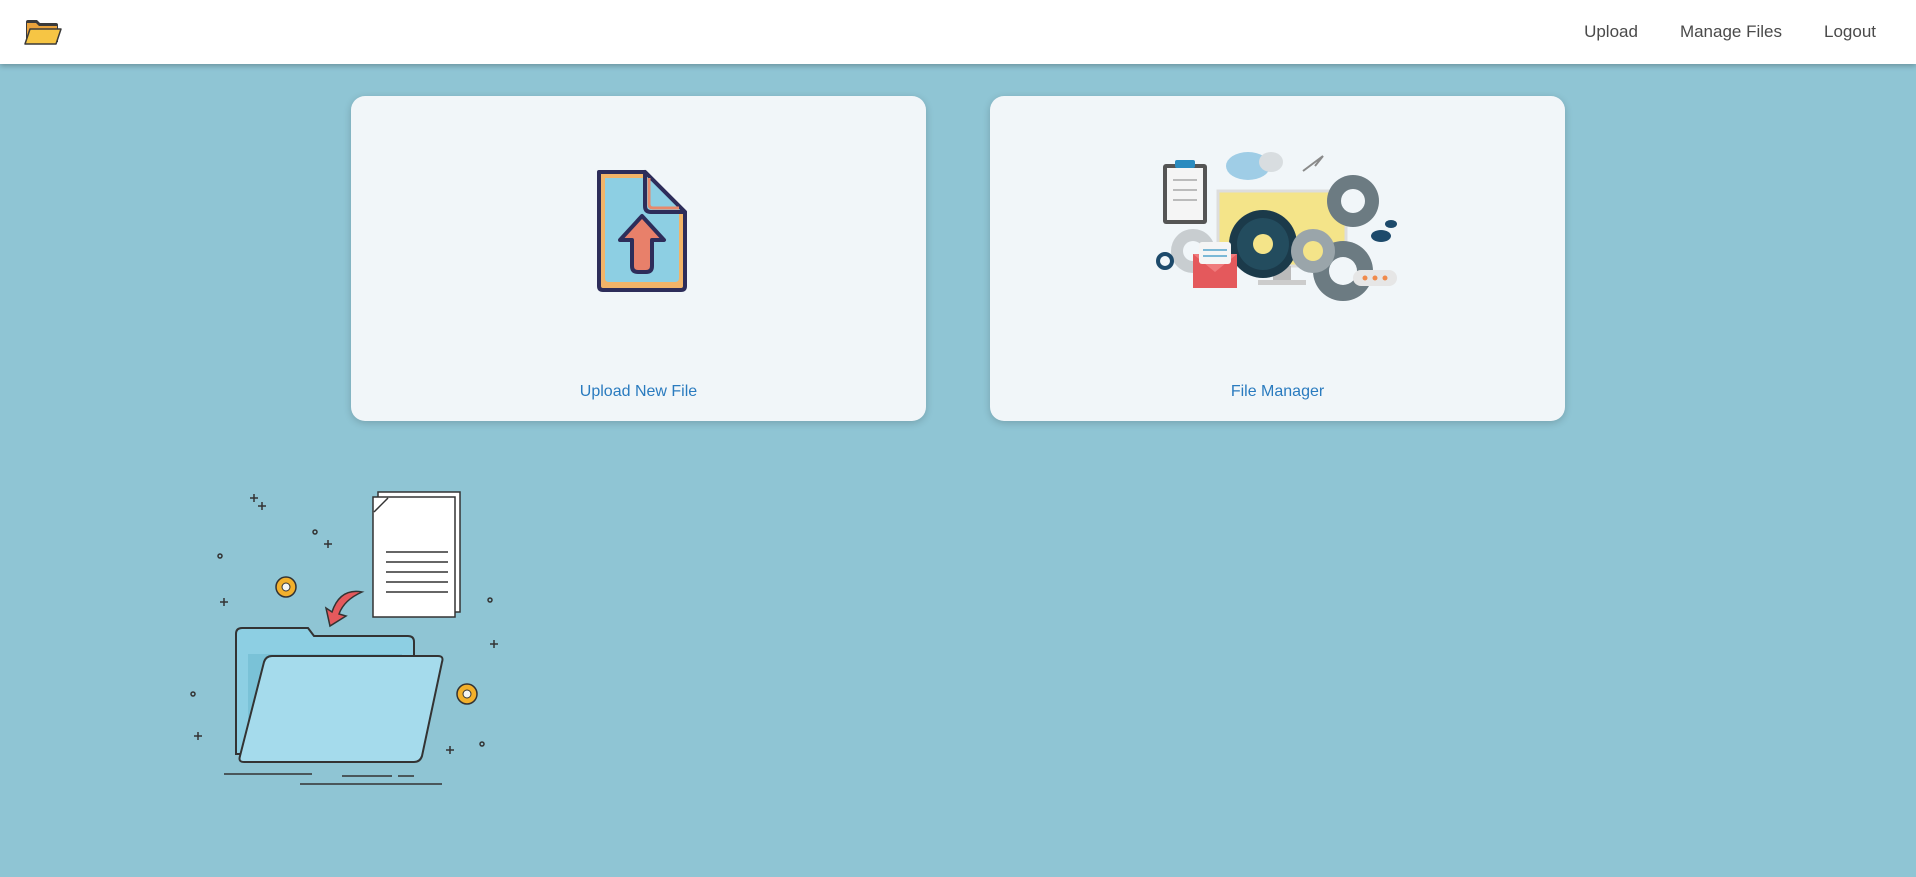 This screenshot has height=877, width=1916. I want to click on folder-documents-illustration, so click(342, 644).